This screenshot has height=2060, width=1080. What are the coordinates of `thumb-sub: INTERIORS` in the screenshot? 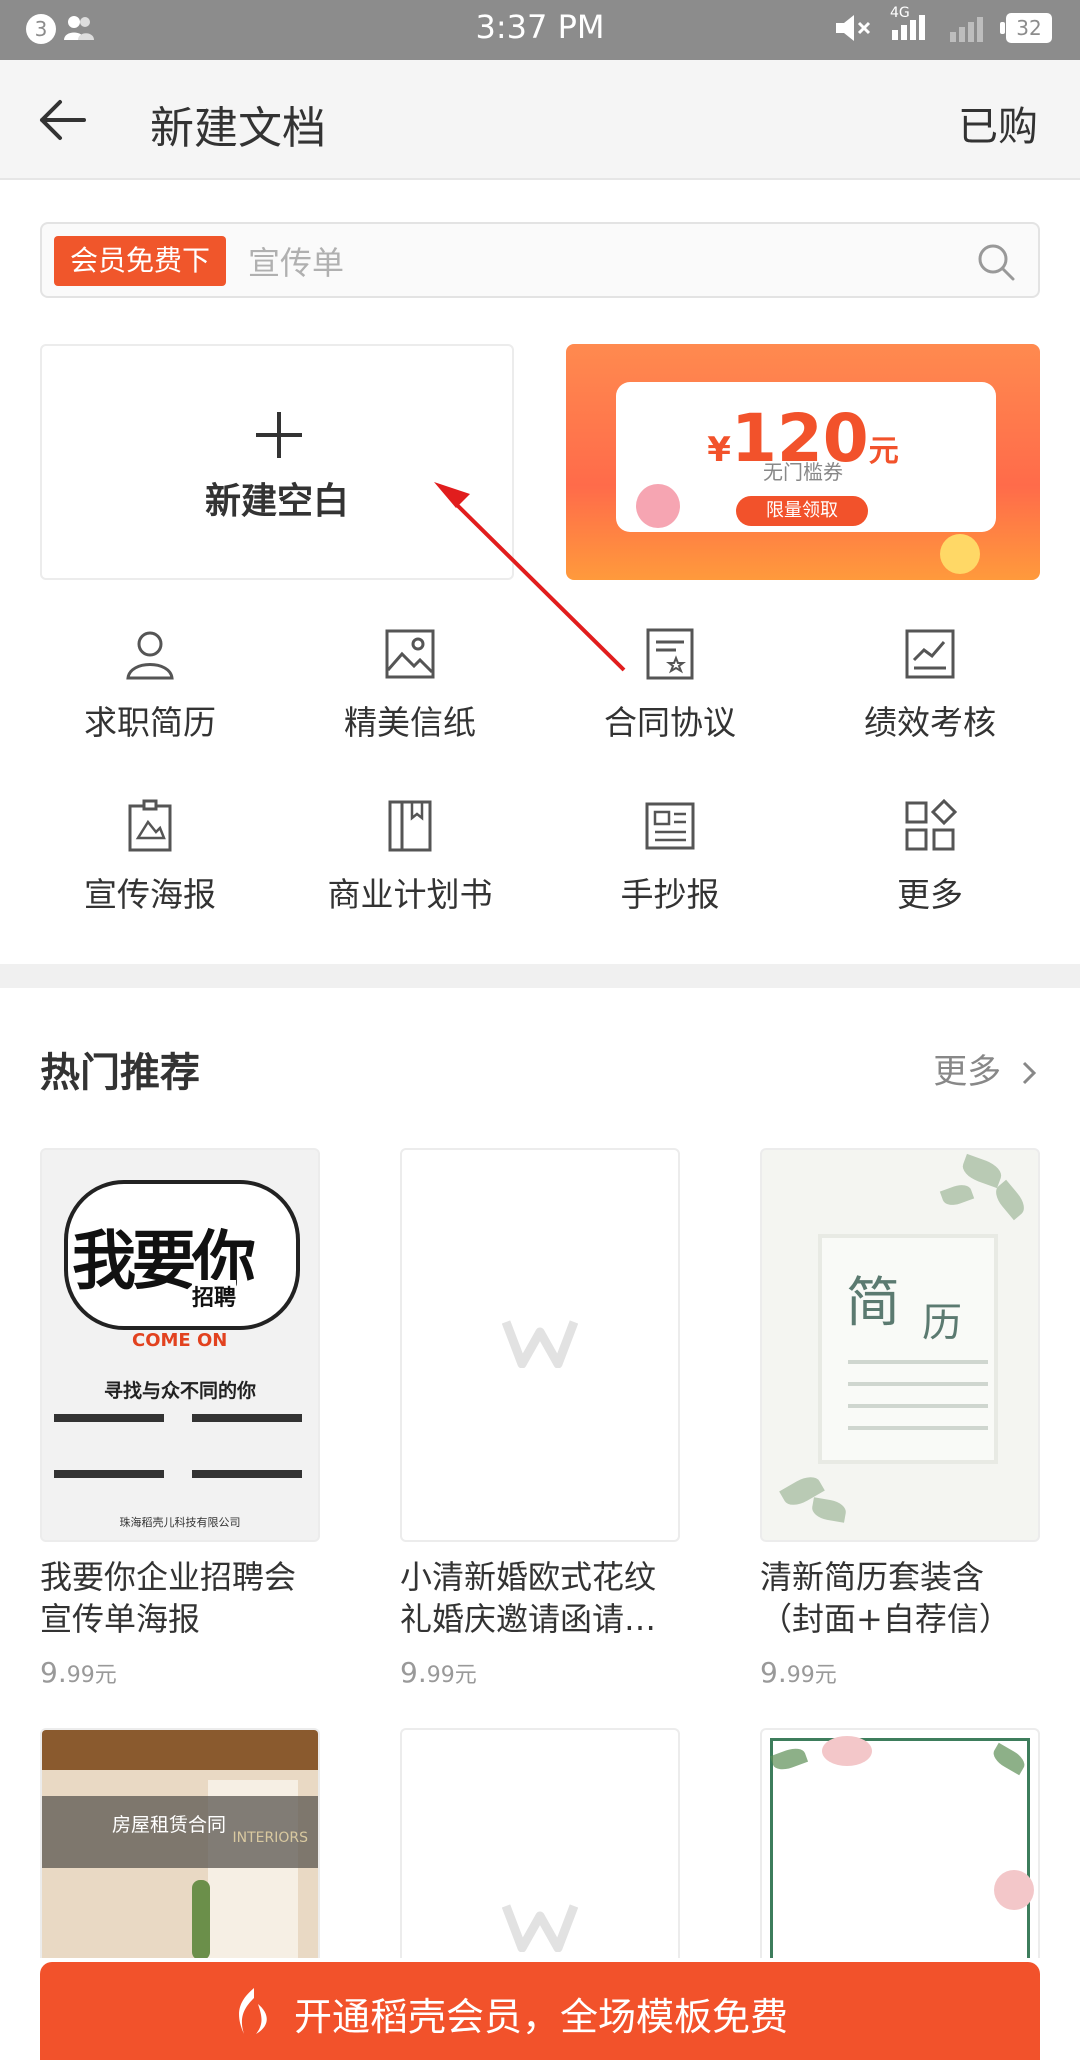 It's located at (270, 1838).